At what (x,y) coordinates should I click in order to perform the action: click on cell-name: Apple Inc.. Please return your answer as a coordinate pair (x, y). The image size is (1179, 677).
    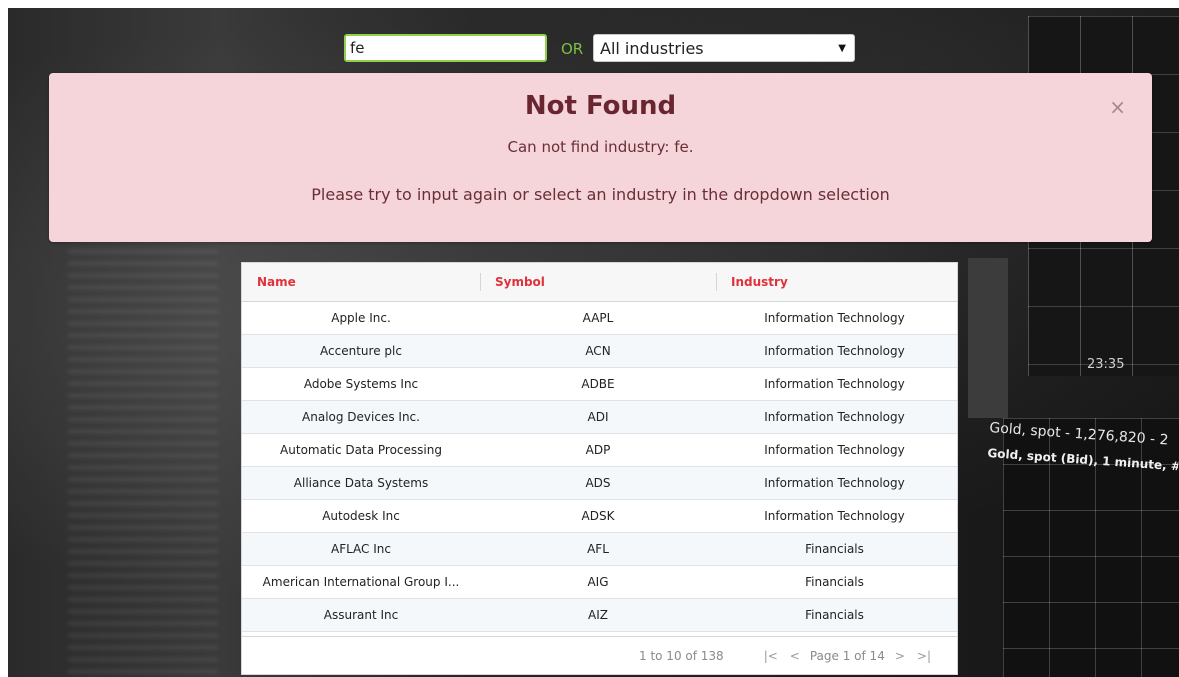
    Looking at the image, I should click on (361, 318).